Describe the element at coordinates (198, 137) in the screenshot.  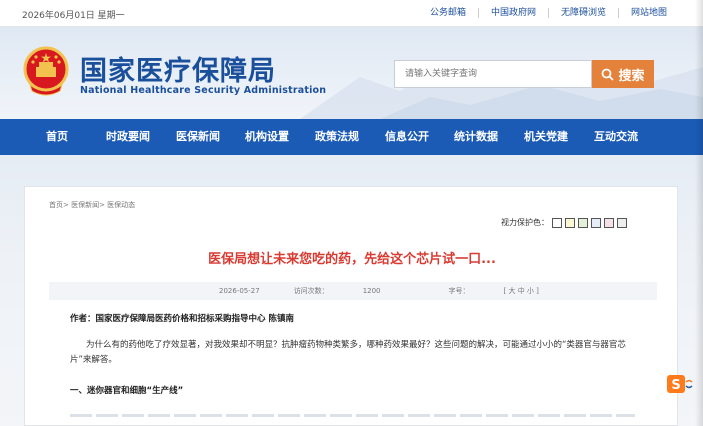
I see `nav-item-news: 医保新闻` at that location.